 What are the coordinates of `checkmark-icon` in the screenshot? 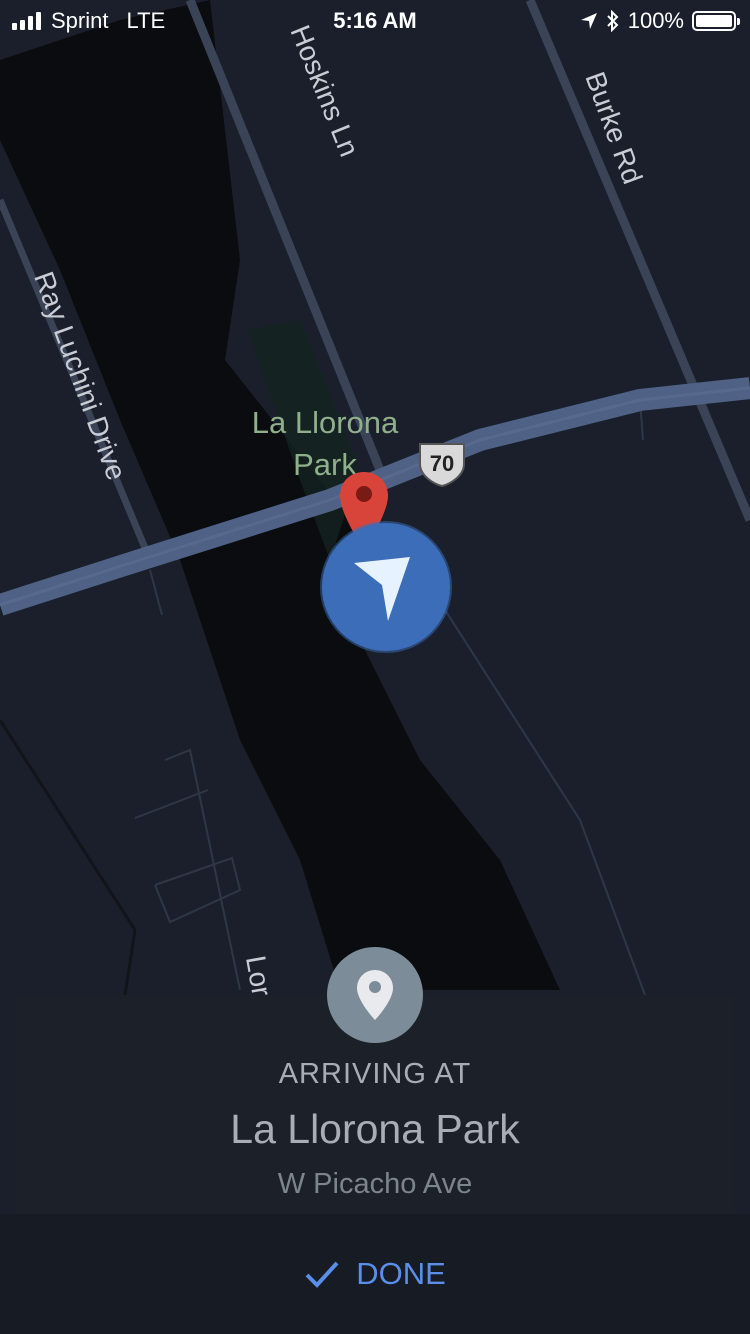 It's located at (322, 1274).